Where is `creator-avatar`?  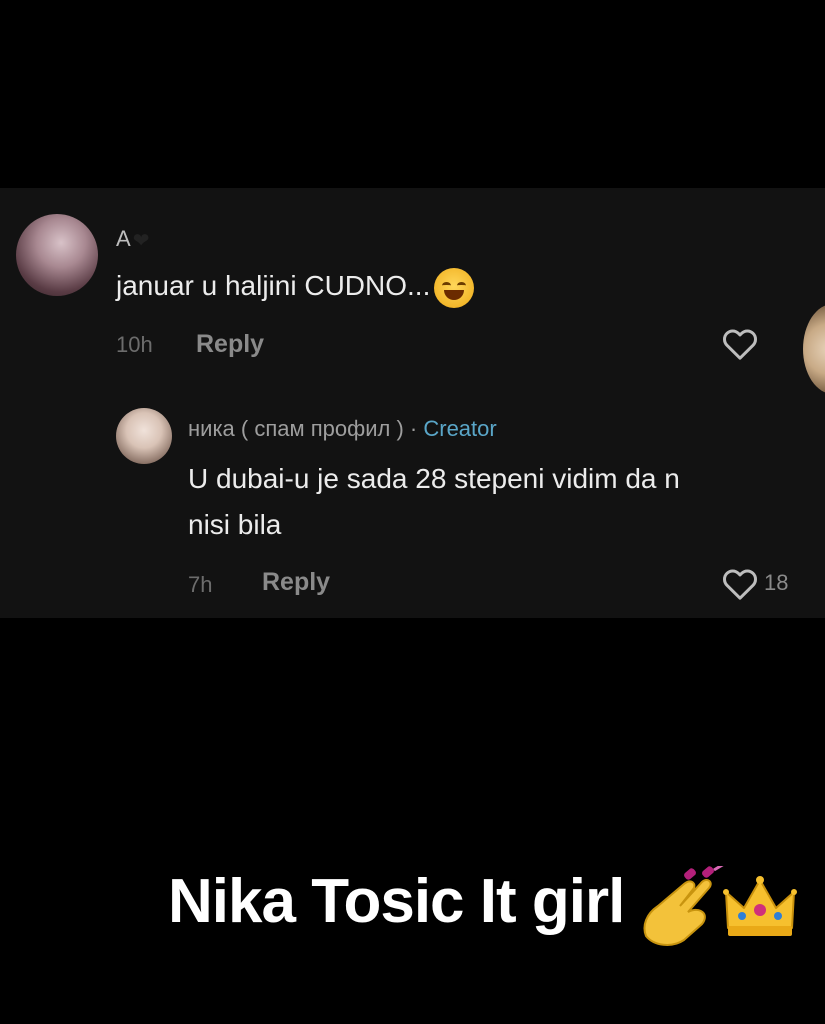
creator-avatar is located at coordinates (144, 436).